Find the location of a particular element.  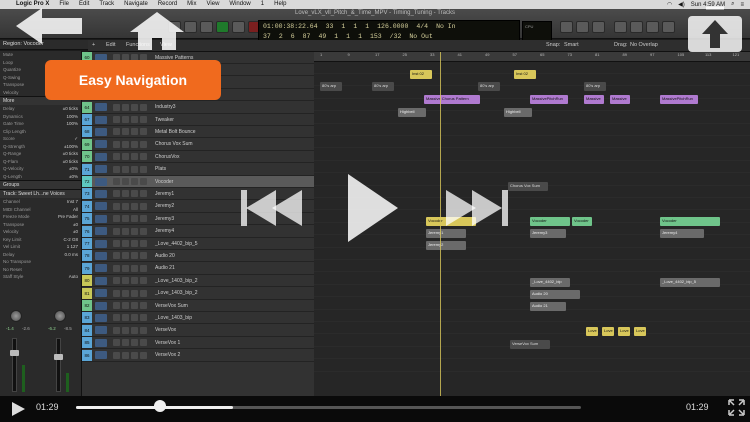

param-value: ±0% is located at coordinates (73, 177).